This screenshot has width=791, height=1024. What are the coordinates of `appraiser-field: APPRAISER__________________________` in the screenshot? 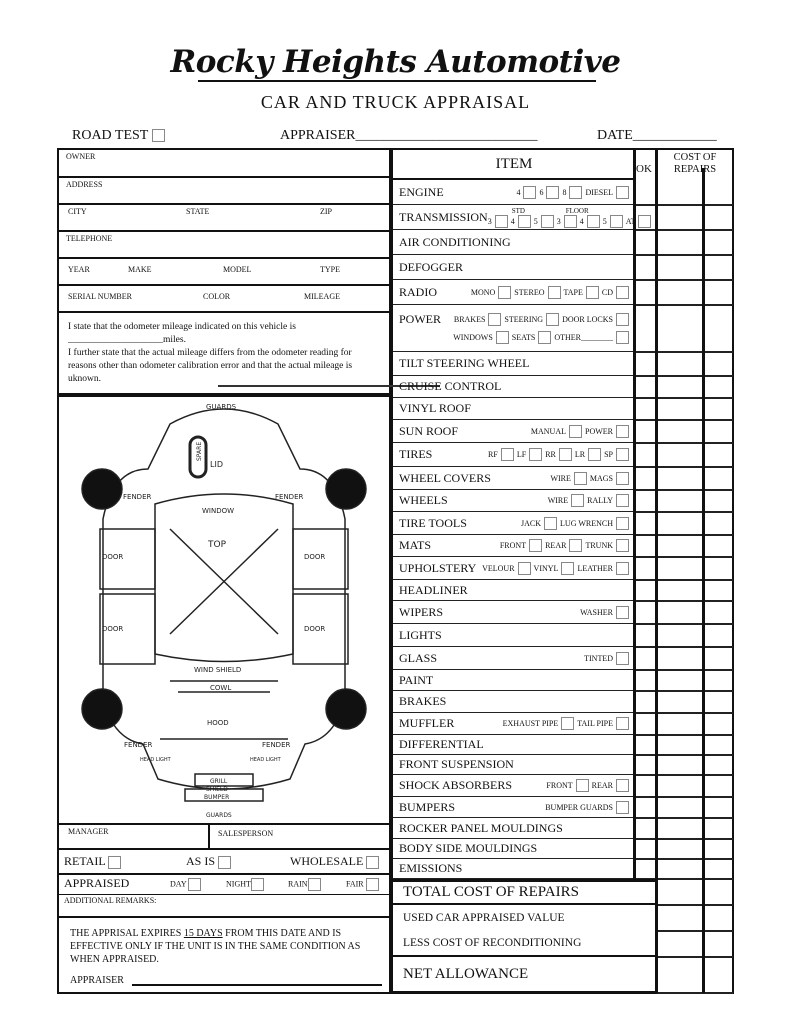 It's located at (408, 136).